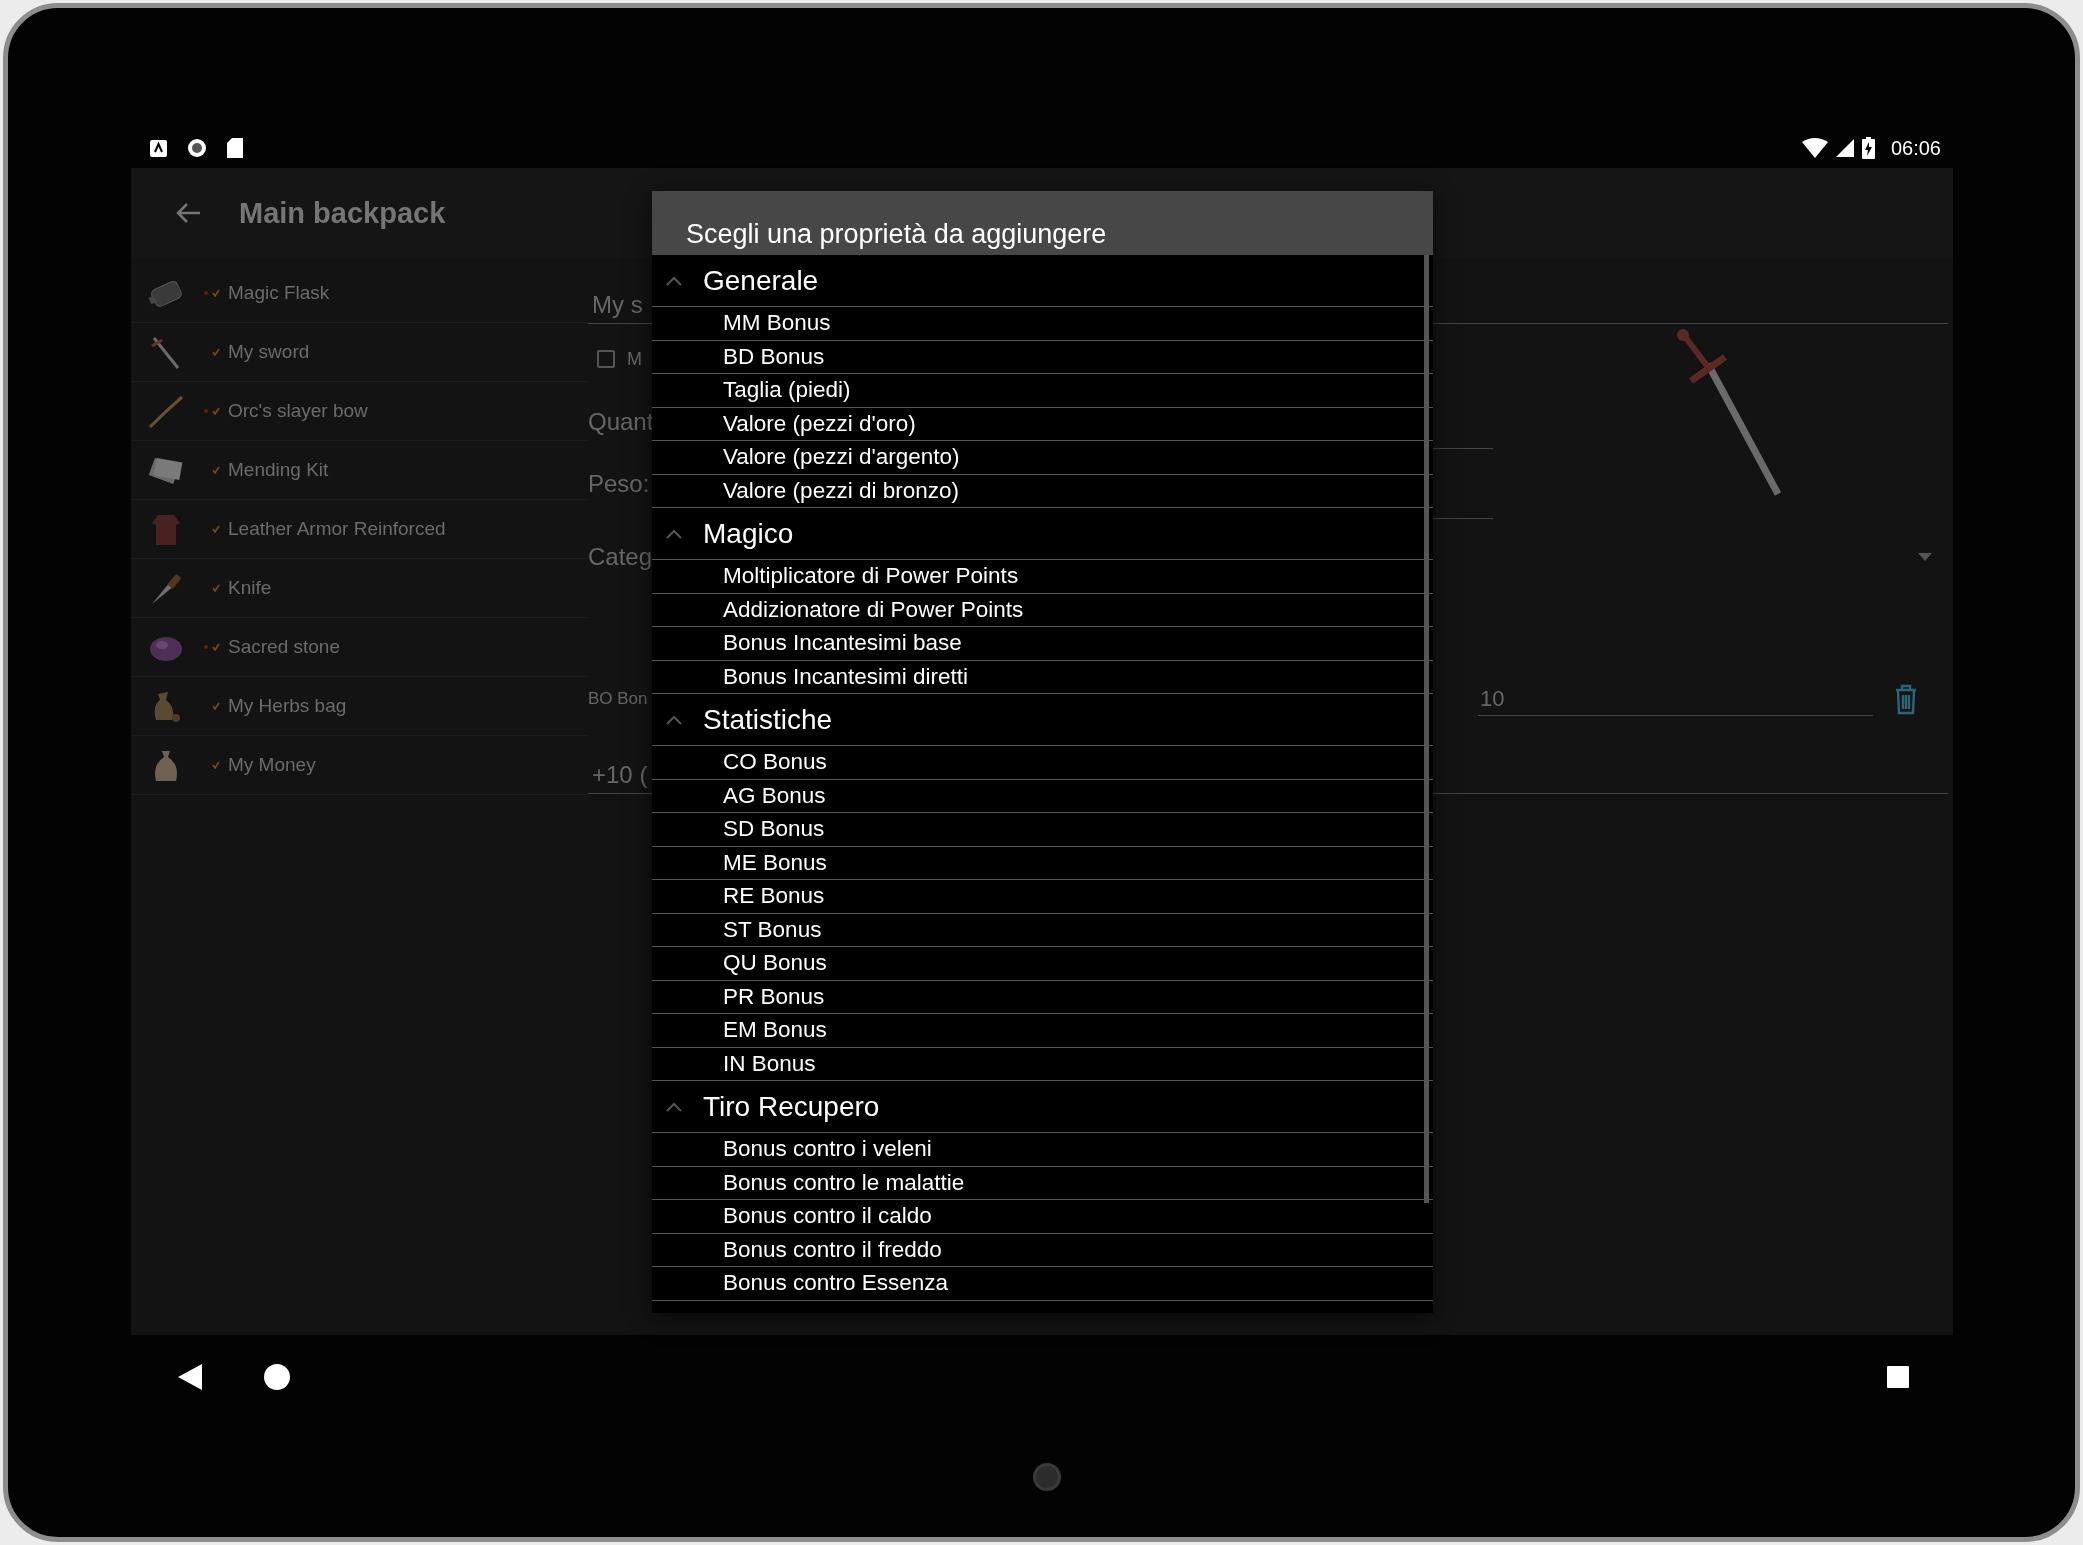 Image resolution: width=2083 pixels, height=1545 pixels. Describe the element at coordinates (1042, 1250) in the screenshot. I see `property-option: Bonus contro il freddo` at that location.